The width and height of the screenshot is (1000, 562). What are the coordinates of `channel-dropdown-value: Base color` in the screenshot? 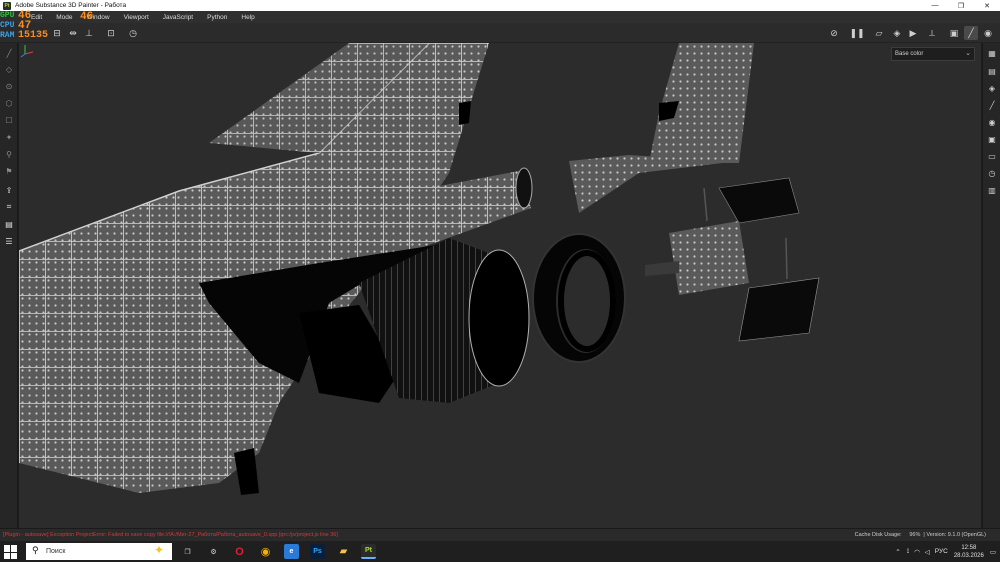 It's located at (909, 54).